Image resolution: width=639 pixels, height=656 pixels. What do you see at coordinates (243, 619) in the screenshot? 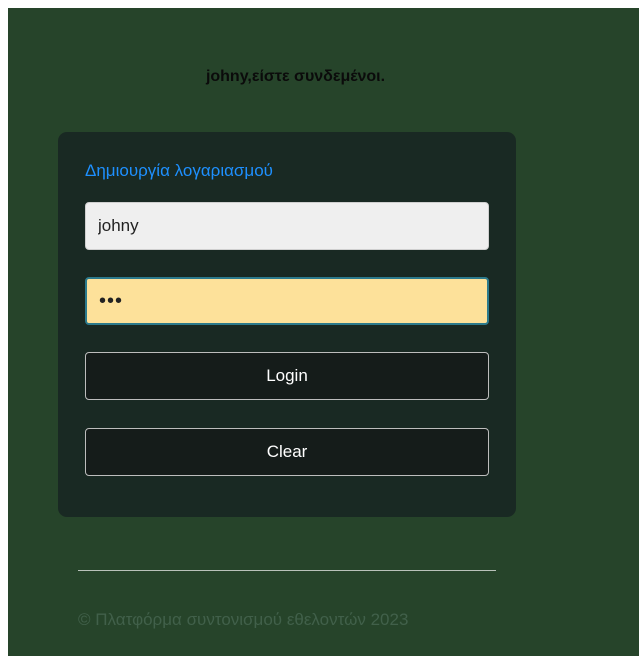
I see `footer-copyright: © Πλατφόρμα συντονισμού εθελοντών 2023` at bounding box center [243, 619].